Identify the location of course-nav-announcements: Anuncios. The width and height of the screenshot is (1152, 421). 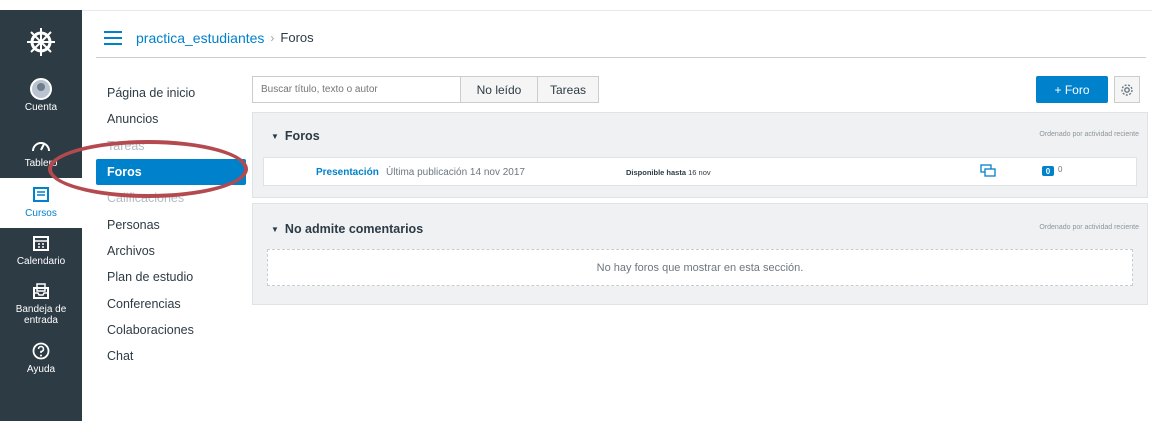
(171, 119).